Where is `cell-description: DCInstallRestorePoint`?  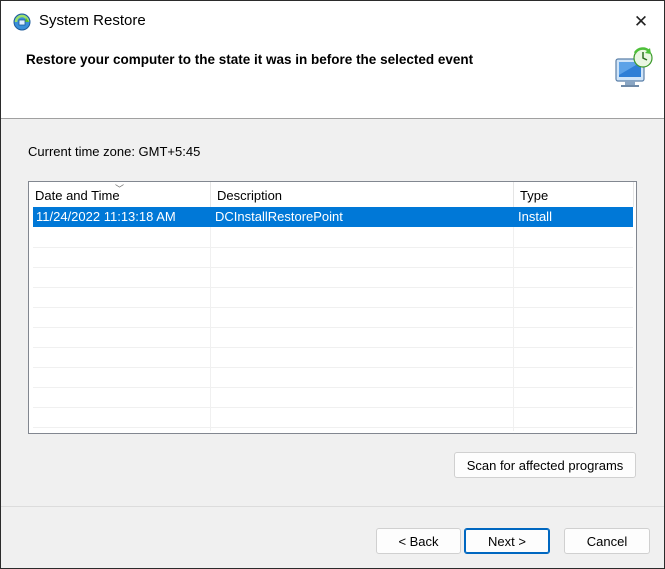 cell-description: DCInstallRestorePoint is located at coordinates (279, 216).